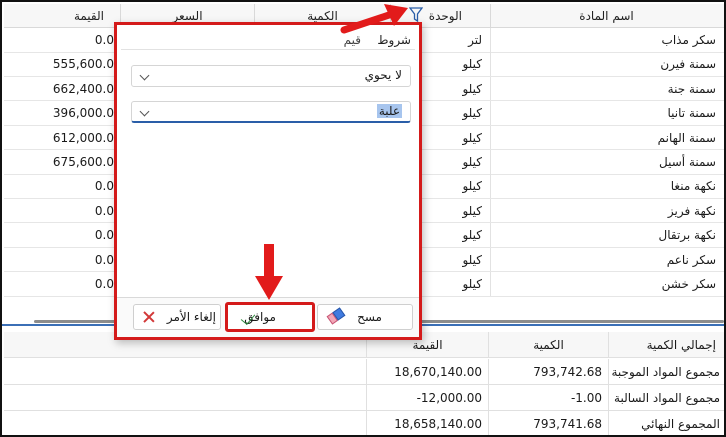 The width and height of the screenshot is (726, 437). Describe the element at coordinates (606, 113) in the screenshot. I see `item-name-cell: سمنة تانيا` at that location.